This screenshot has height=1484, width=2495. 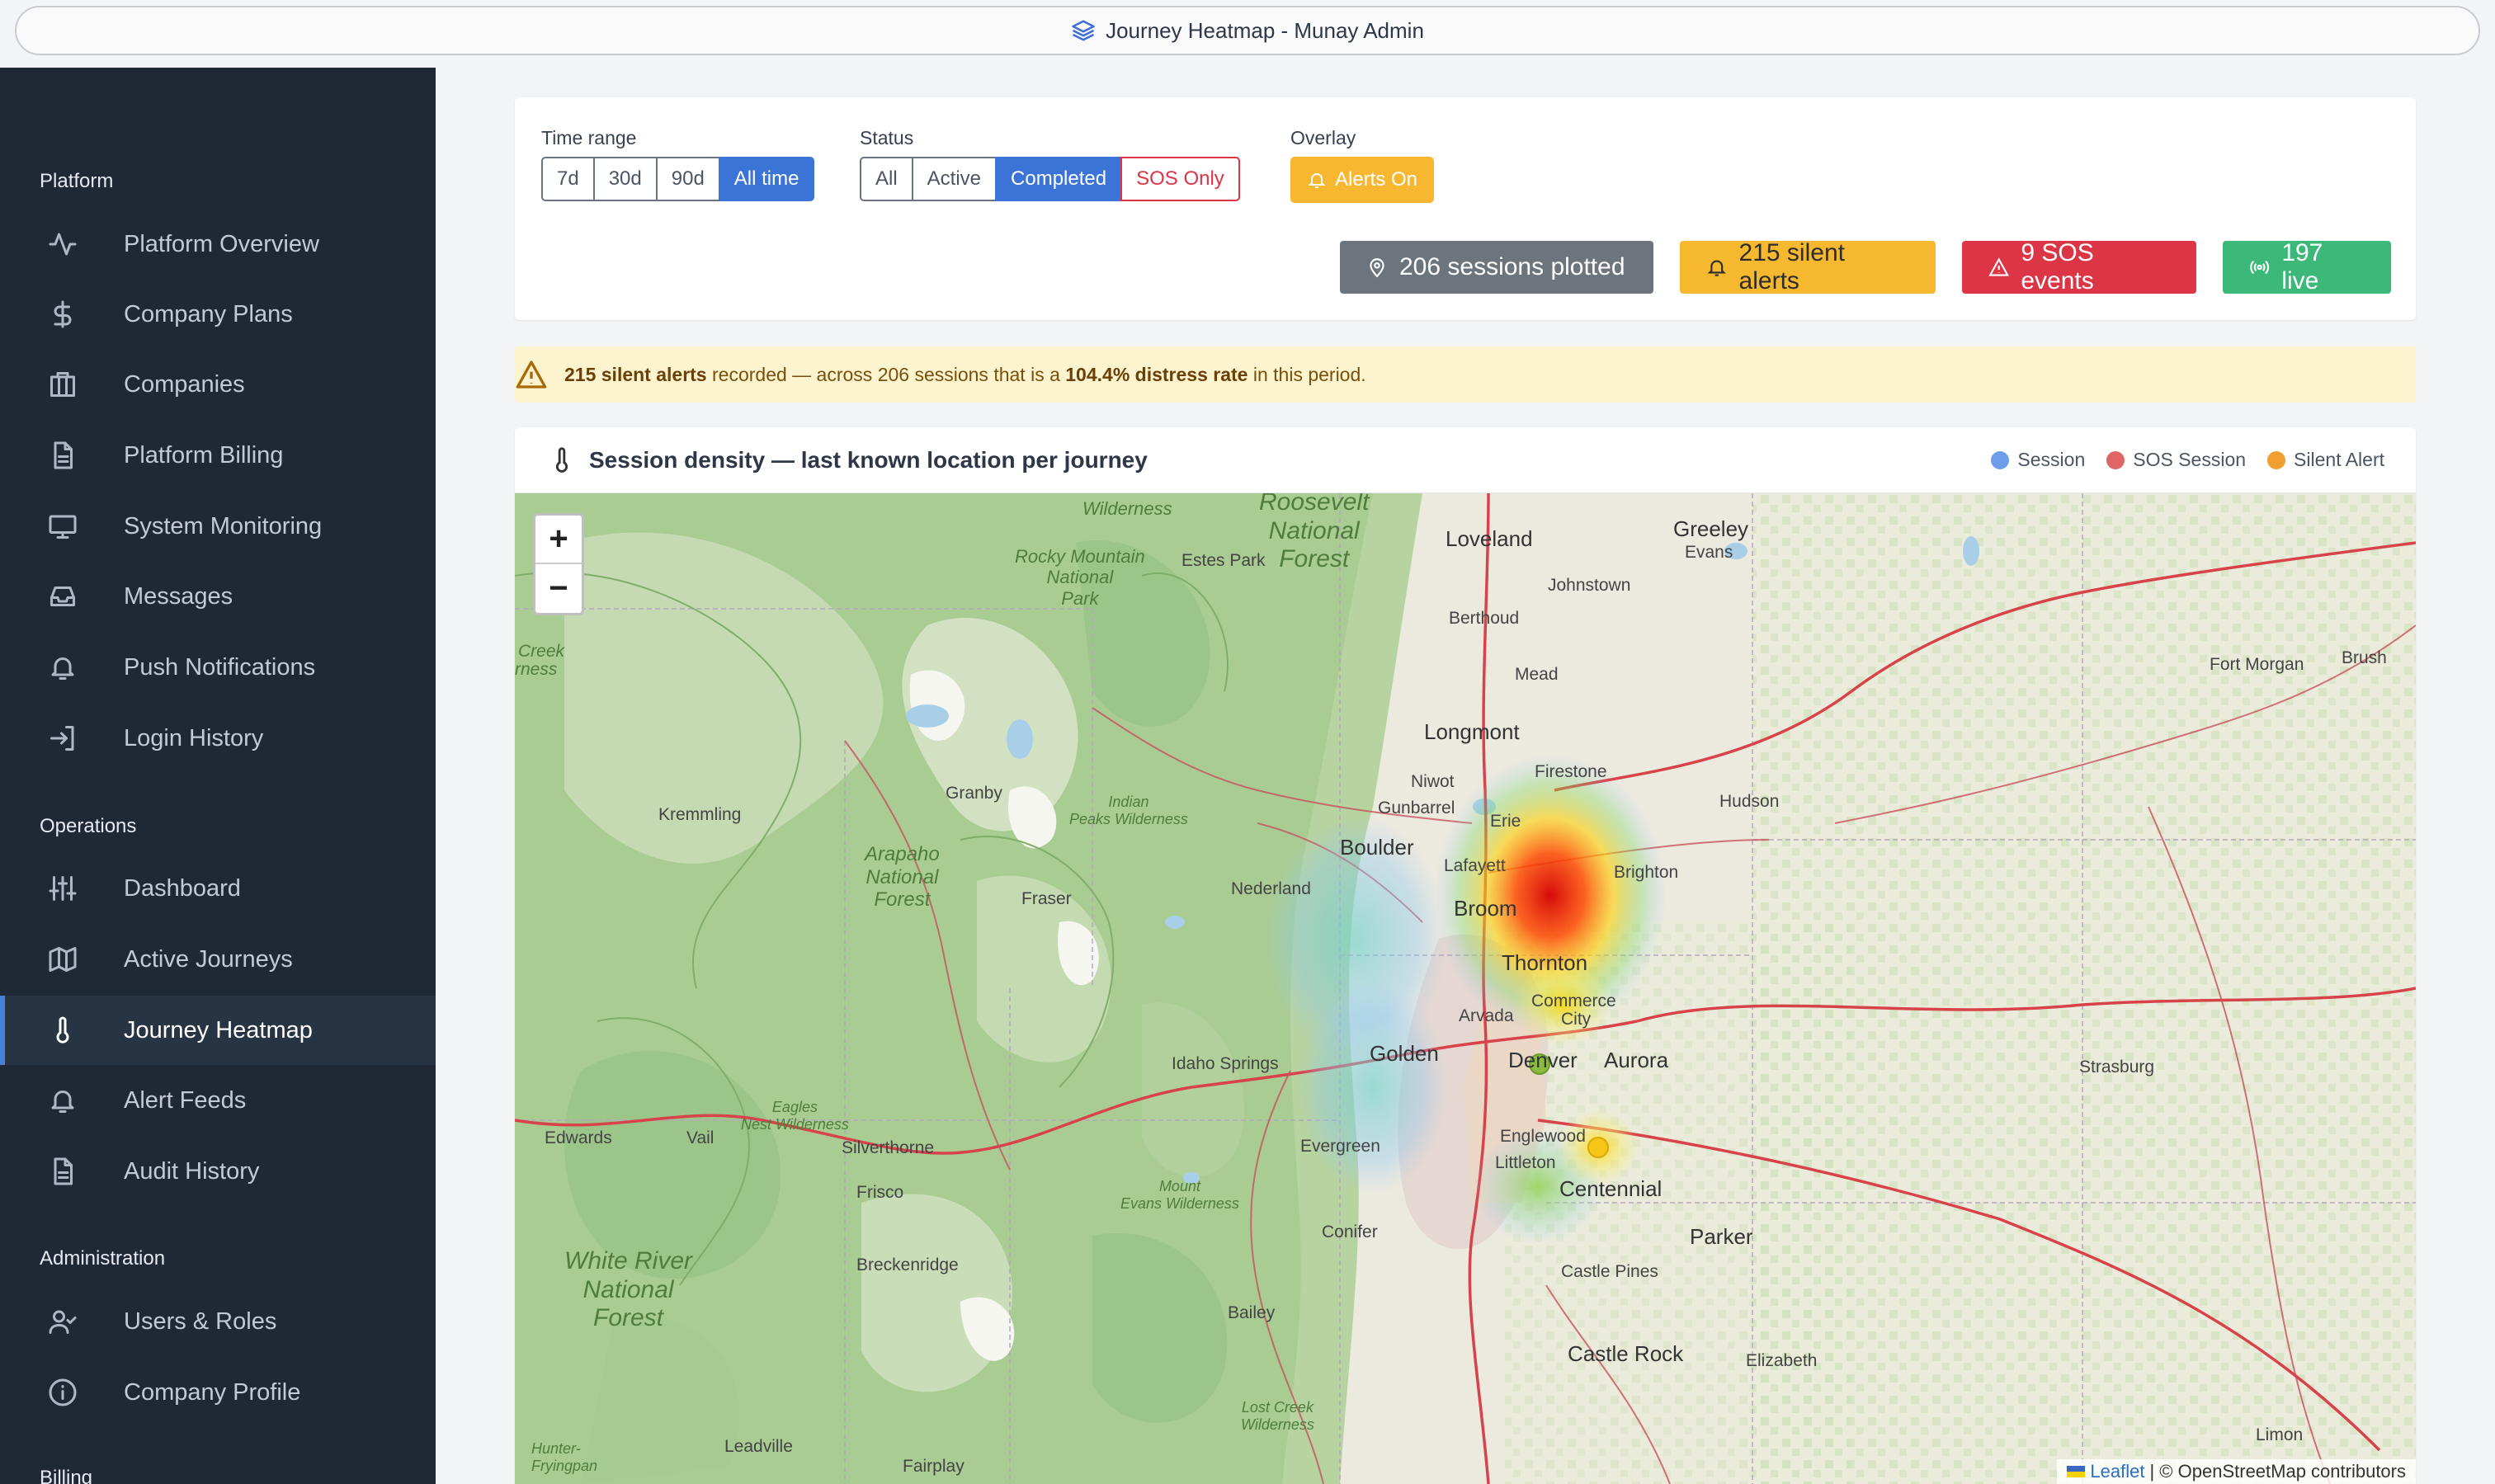 What do you see at coordinates (182, 888) in the screenshot?
I see `sidebar-item-label: Dashboard` at bounding box center [182, 888].